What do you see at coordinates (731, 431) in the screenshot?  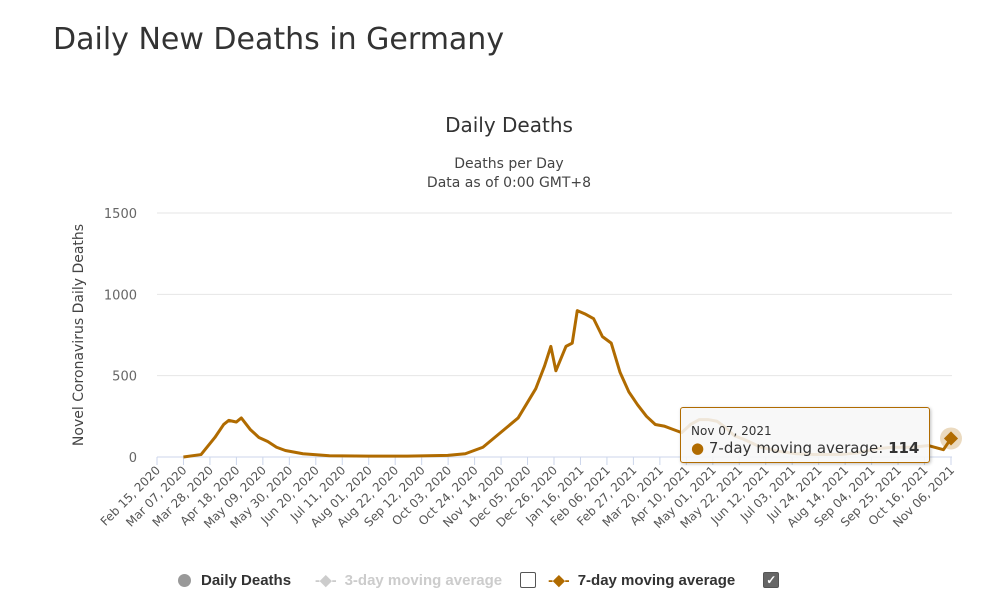 I see `tooltip-date: Nov 07, 2021` at bounding box center [731, 431].